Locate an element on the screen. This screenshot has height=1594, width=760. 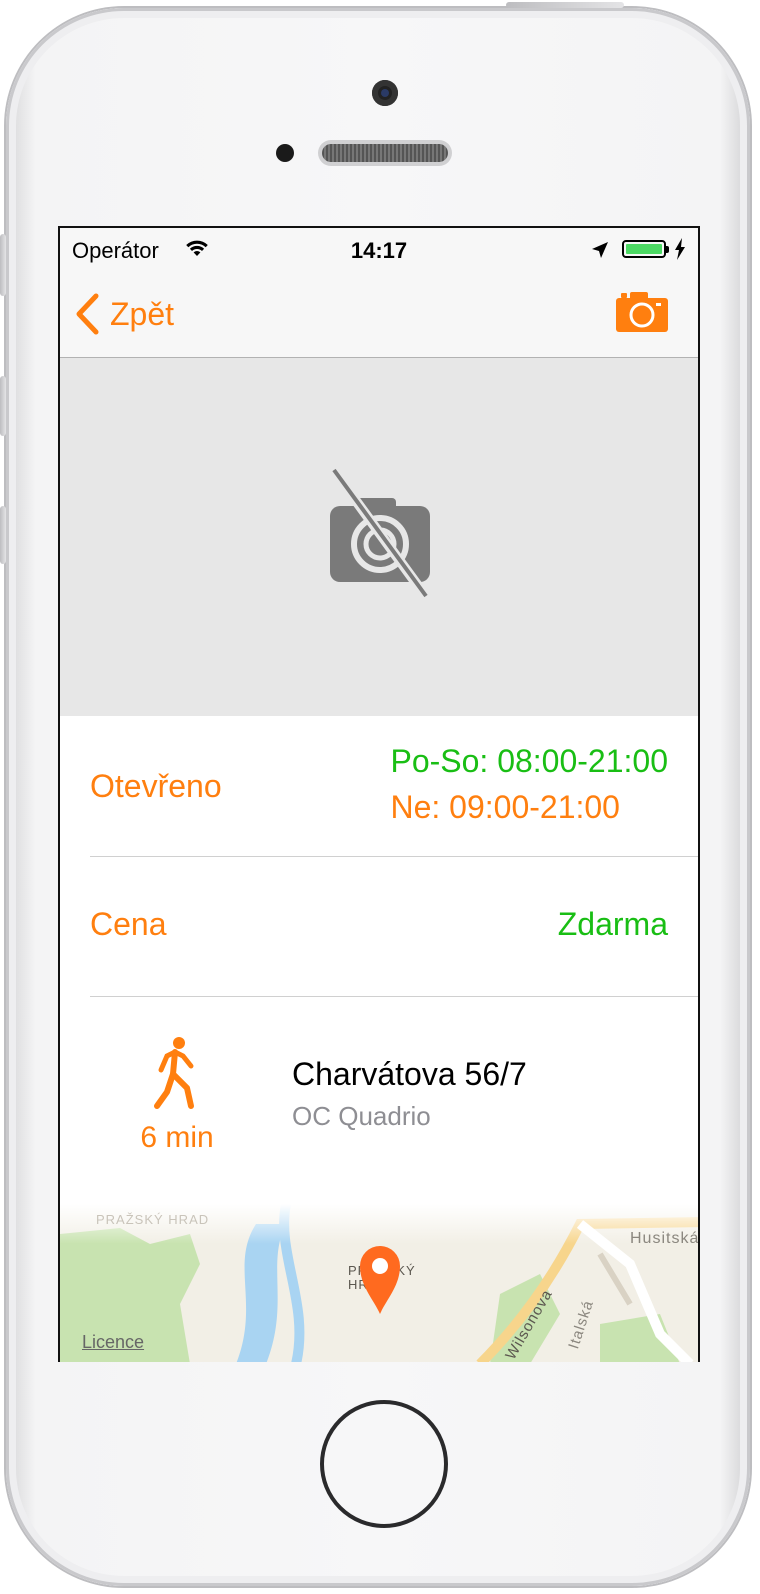
volume-up-button is located at coordinates (3, 406).